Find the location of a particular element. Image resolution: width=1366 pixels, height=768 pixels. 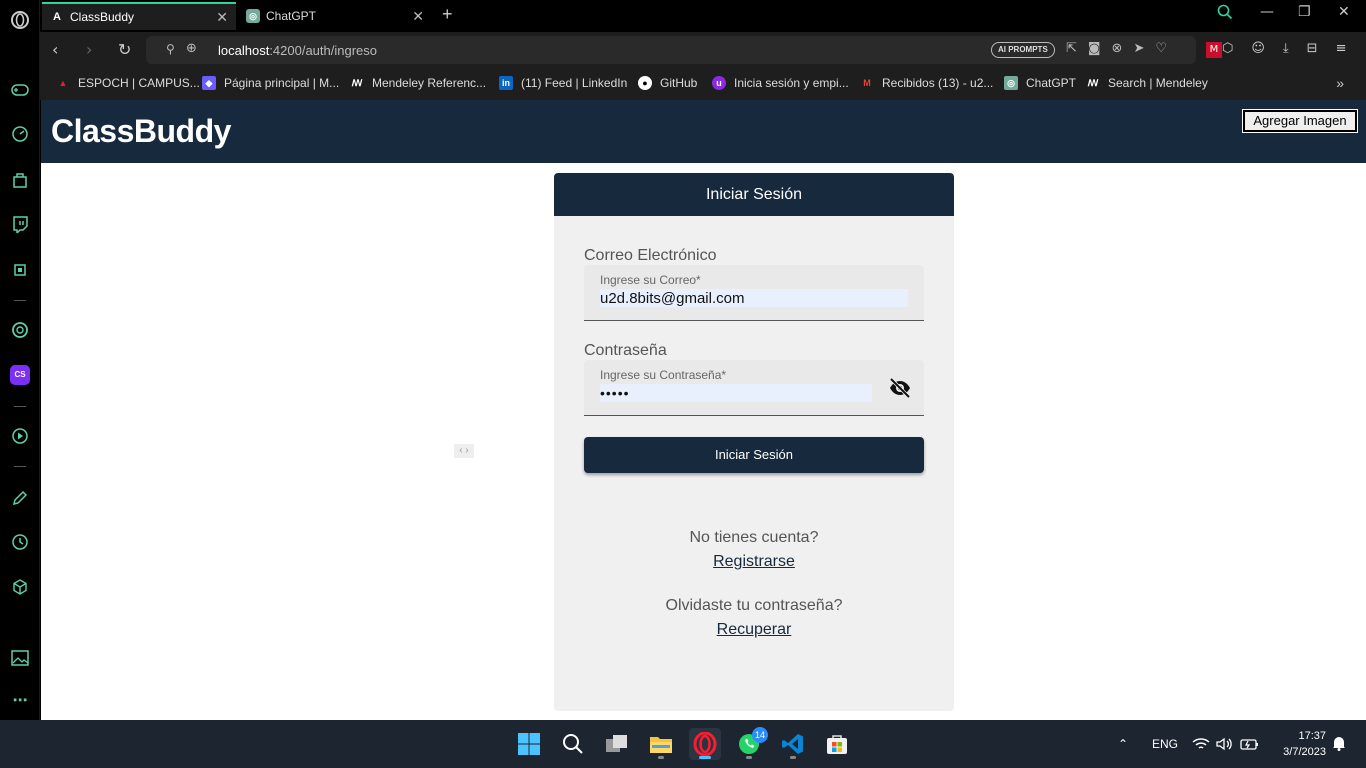

espoch-icon: ▲ is located at coordinates (63, 83).